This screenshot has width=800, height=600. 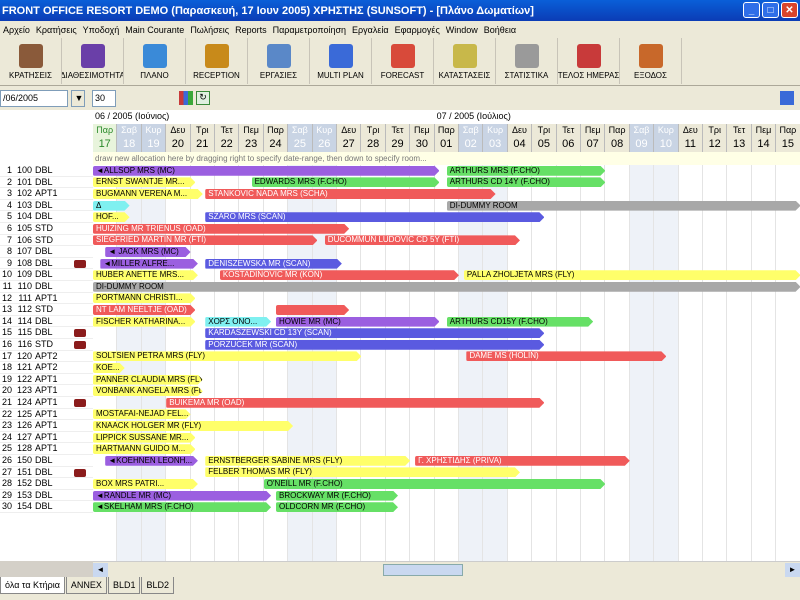 I want to click on room-row: 25 128 APT1, so click(x=46, y=449).